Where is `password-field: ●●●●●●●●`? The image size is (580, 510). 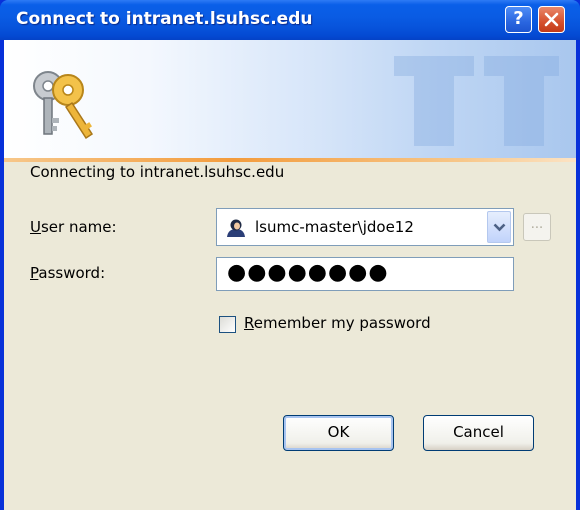
password-field: ●●●●●●●● is located at coordinates (365, 274).